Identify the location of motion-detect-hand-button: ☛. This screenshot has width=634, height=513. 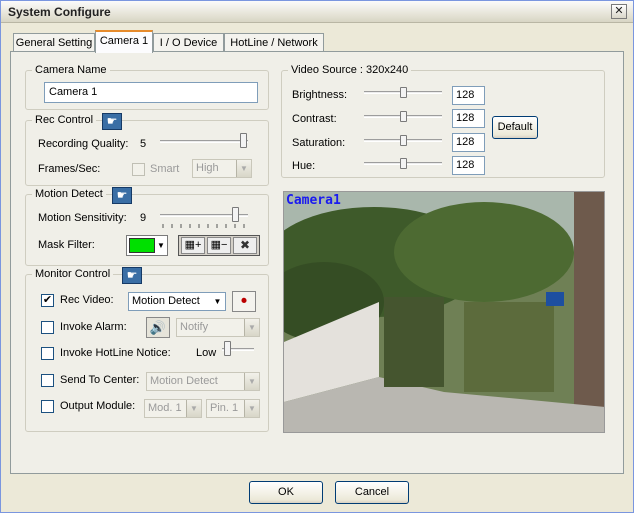
(122, 195).